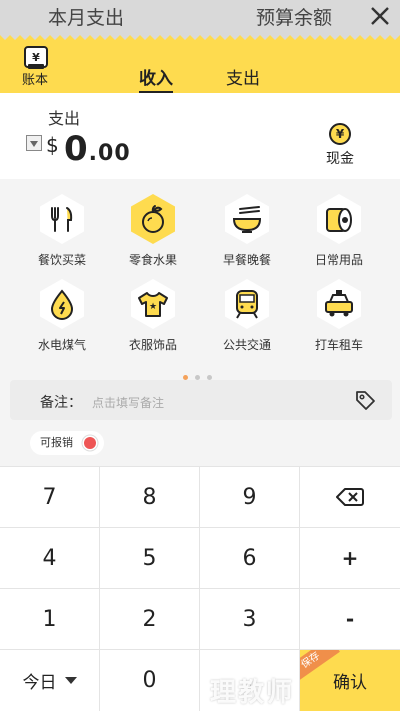 The width and height of the screenshot is (400, 711). Describe the element at coordinates (156, 78) in the screenshot. I see `tab-income: 收入` at that location.